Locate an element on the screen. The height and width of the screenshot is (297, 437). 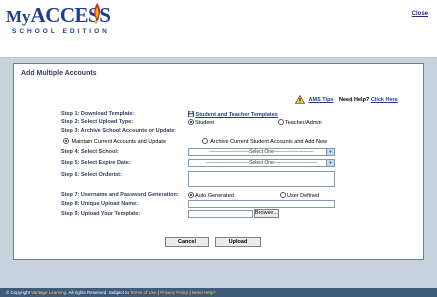
user-defined-radio-label: User Defined is located at coordinates (303, 196).